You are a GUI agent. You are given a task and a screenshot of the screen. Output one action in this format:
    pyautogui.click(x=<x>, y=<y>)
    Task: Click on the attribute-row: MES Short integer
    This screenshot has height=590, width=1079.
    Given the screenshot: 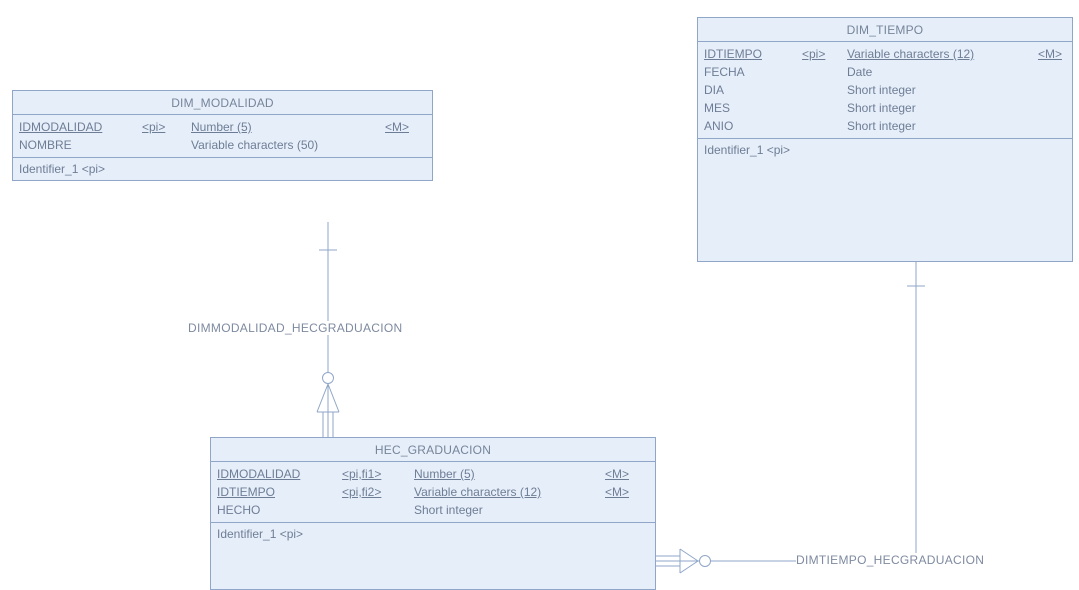 What is the action you would take?
    pyautogui.click(x=885, y=108)
    